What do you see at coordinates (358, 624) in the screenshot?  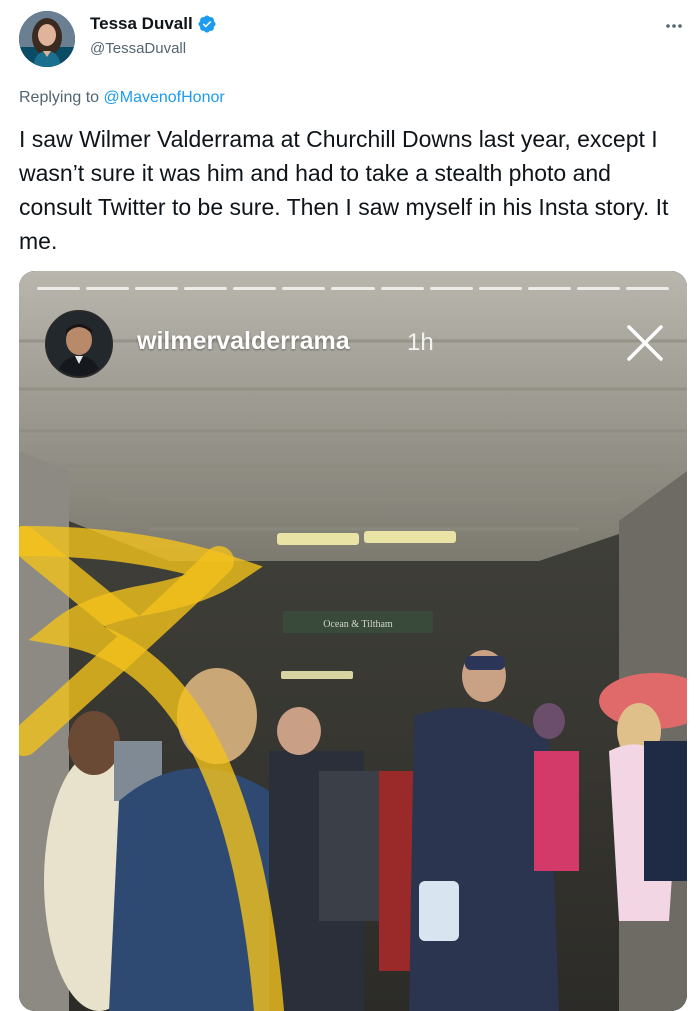 I see `tunnel-sign: Ocean & Tiltham` at bounding box center [358, 624].